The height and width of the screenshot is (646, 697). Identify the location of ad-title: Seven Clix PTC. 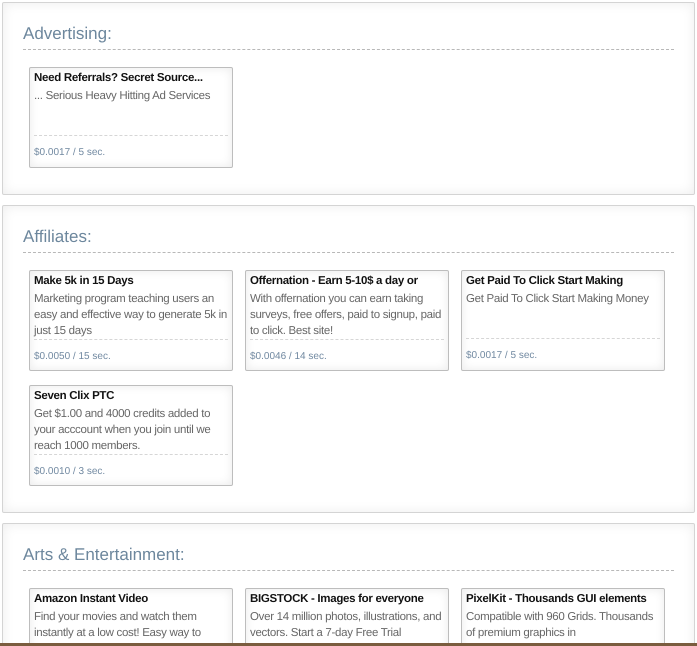
(75, 396).